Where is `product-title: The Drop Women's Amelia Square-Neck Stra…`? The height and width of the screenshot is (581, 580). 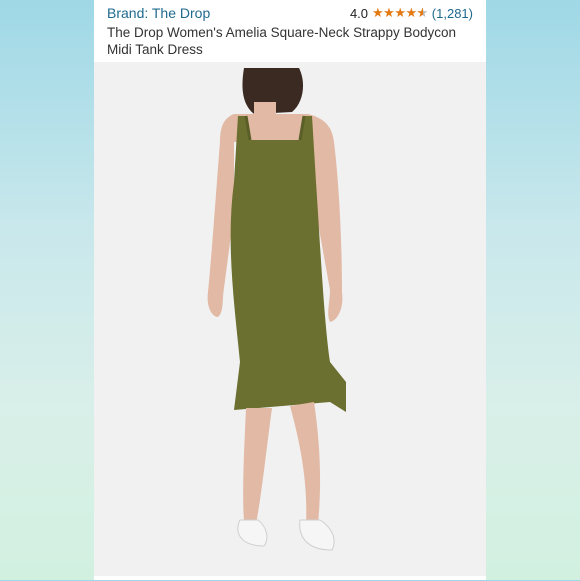
product-title: The Drop Women's Amelia Square-Neck Stra… is located at coordinates (281, 41).